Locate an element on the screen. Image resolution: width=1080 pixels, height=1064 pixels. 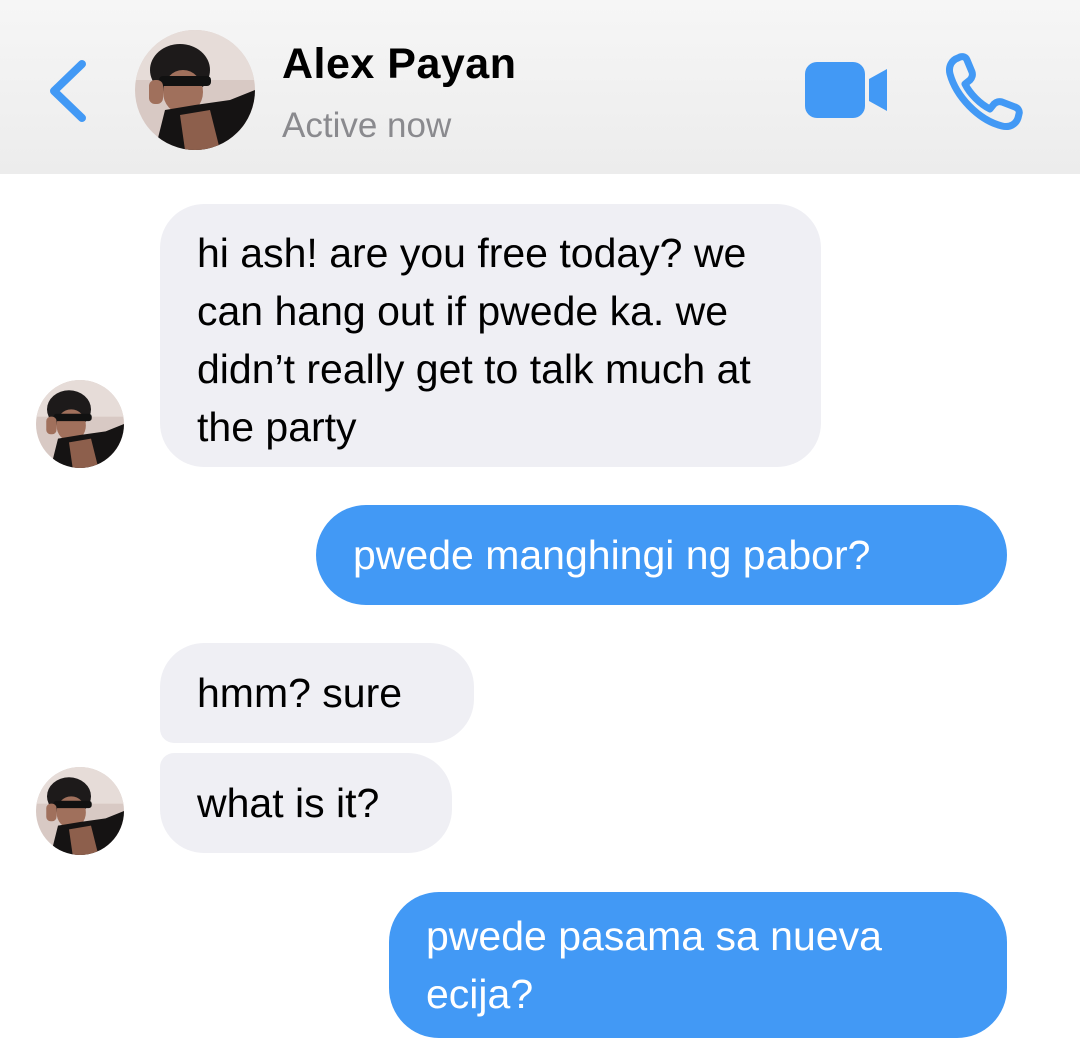
message-incoming: hmm? sure is located at coordinates (317, 693).